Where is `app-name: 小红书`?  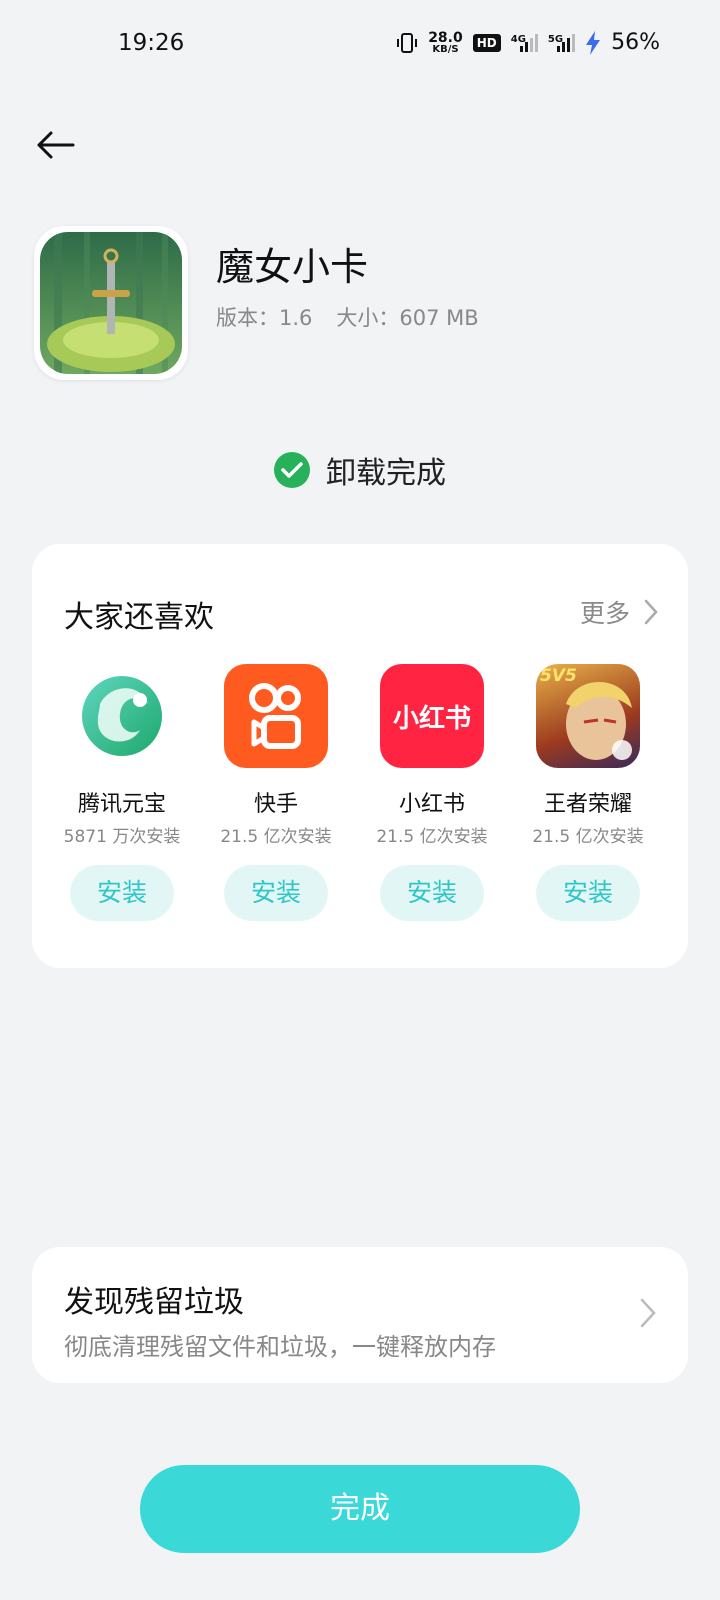 app-name: 小红书 is located at coordinates (431, 804).